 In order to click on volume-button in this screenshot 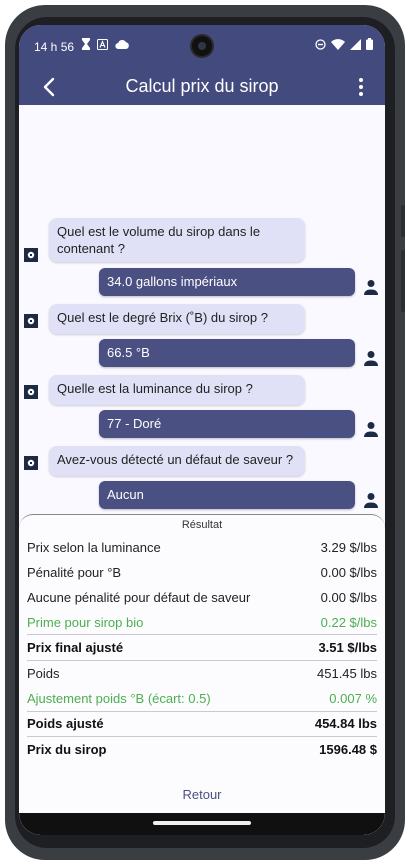, I will do `click(403, 281)`.